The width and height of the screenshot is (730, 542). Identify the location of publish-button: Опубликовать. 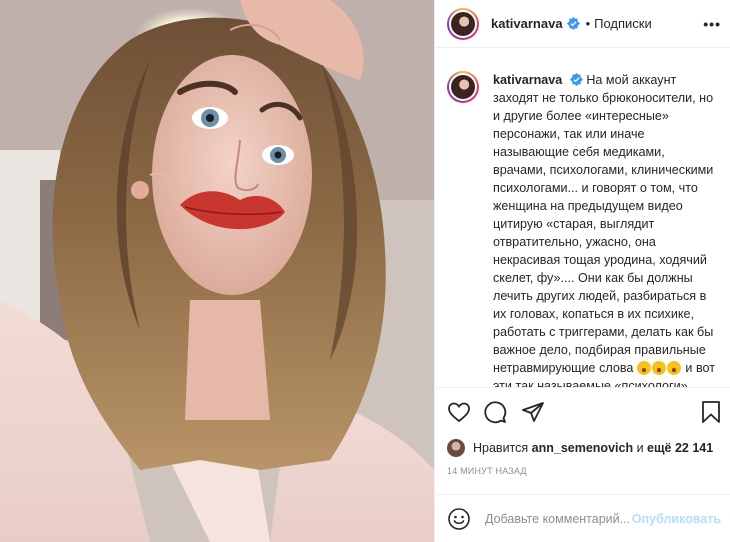
(676, 519).